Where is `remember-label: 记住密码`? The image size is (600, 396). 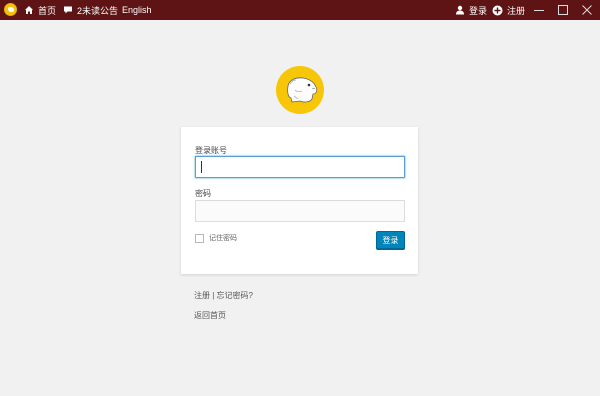 remember-label: 记住密码 is located at coordinates (223, 238).